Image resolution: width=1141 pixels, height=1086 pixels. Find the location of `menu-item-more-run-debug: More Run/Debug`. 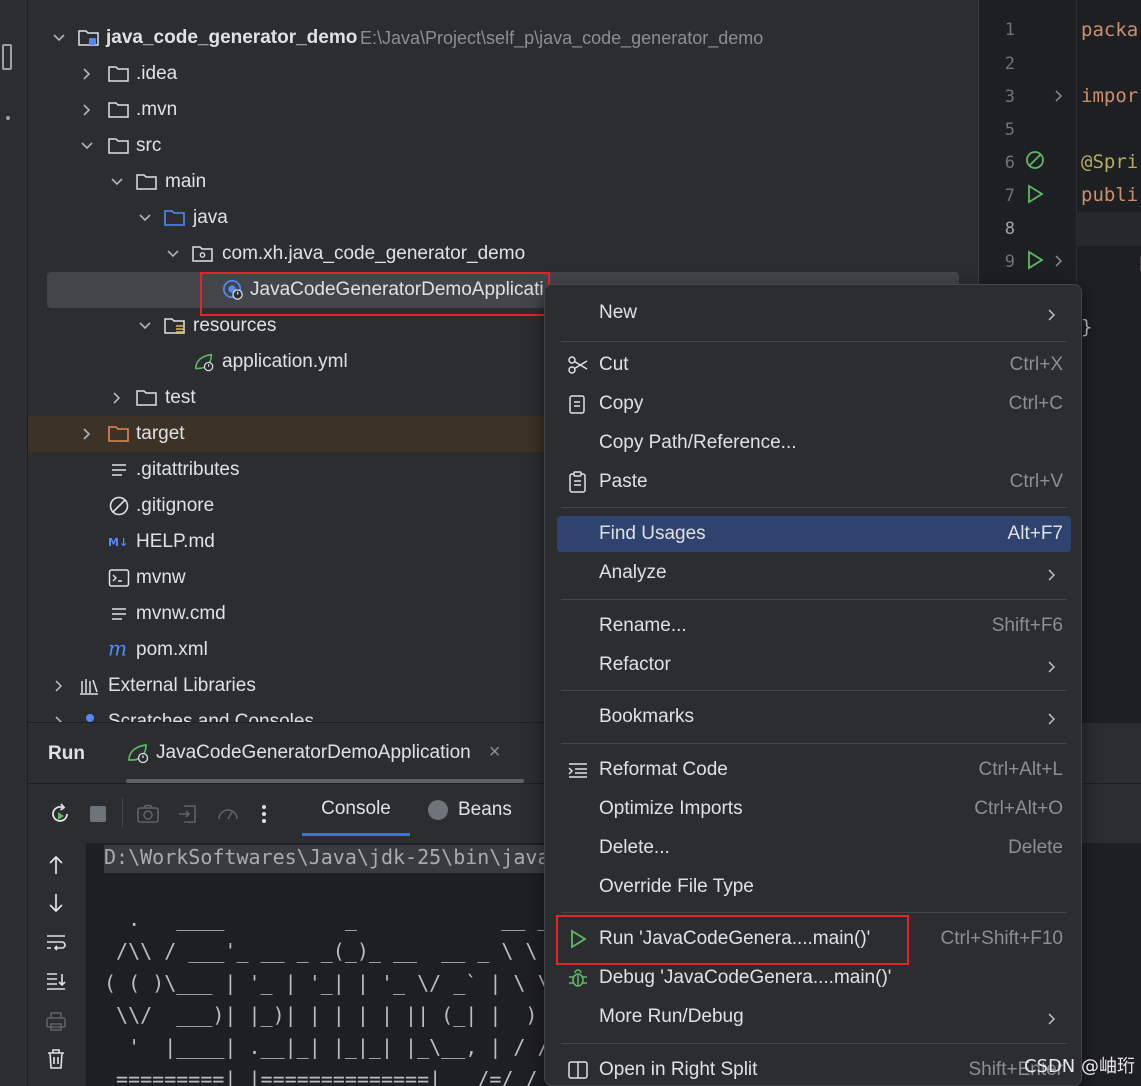

menu-item-more-run-debug: More Run/Debug is located at coordinates (814, 1017).